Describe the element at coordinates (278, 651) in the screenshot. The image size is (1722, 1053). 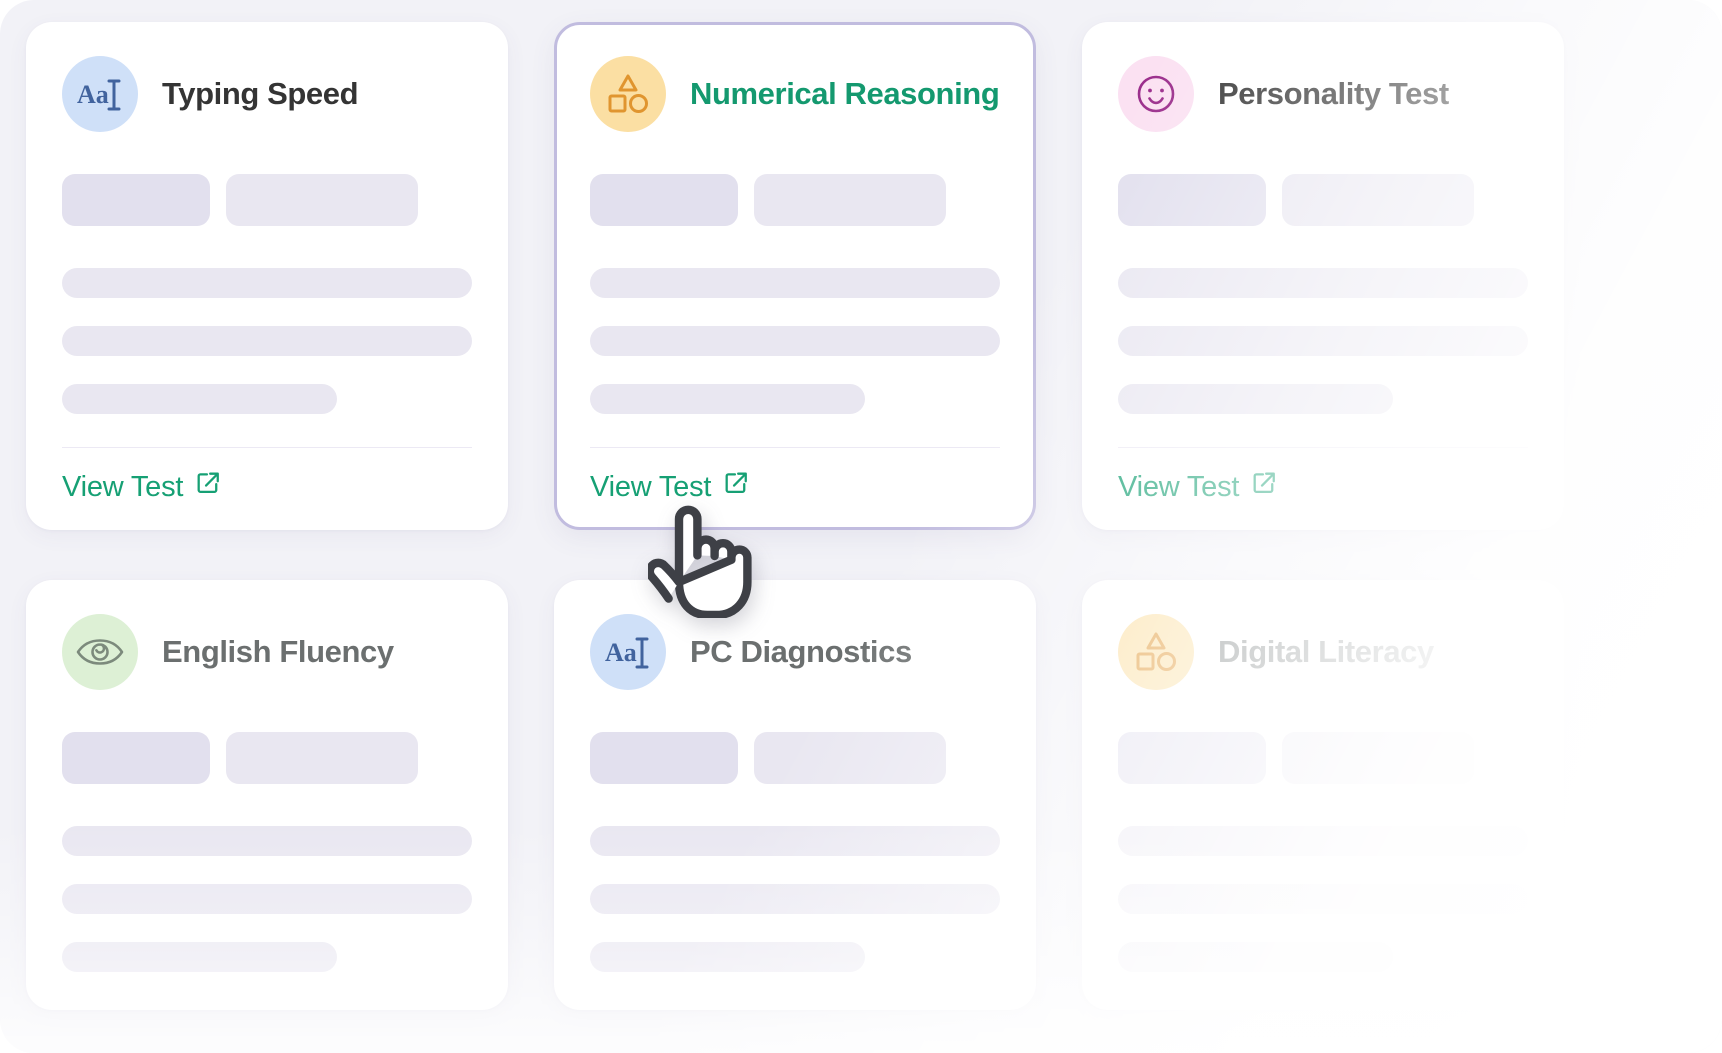
I see `card-title: English Fluency` at that location.